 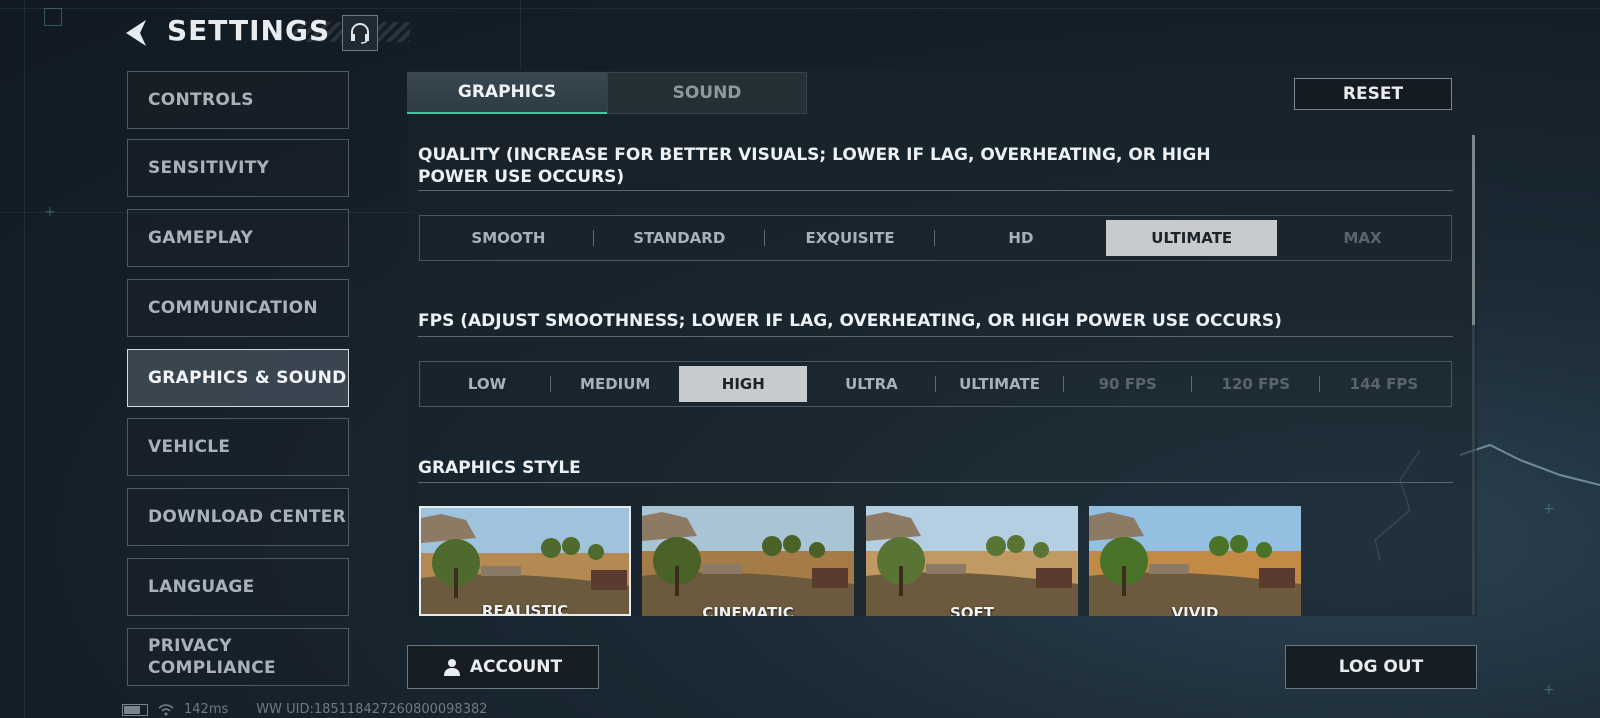 What do you see at coordinates (508, 238) in the screenshot?
I see `quality-option-smooth: SMOOTH` at bounding box center [508, 238].